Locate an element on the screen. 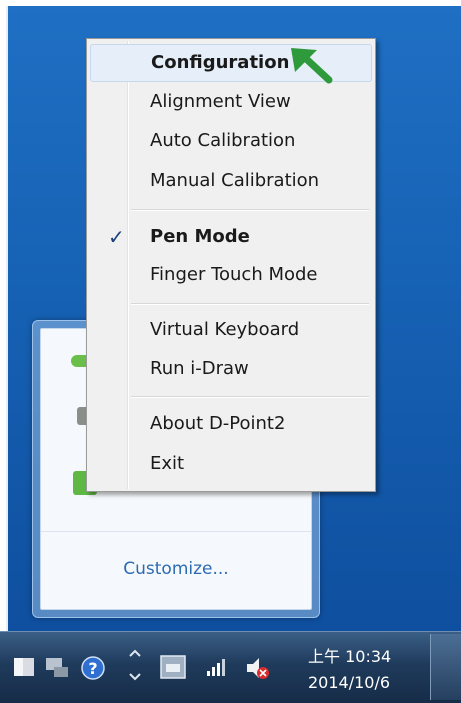  check-icon: ✓ is located at coordinates (116, 237).